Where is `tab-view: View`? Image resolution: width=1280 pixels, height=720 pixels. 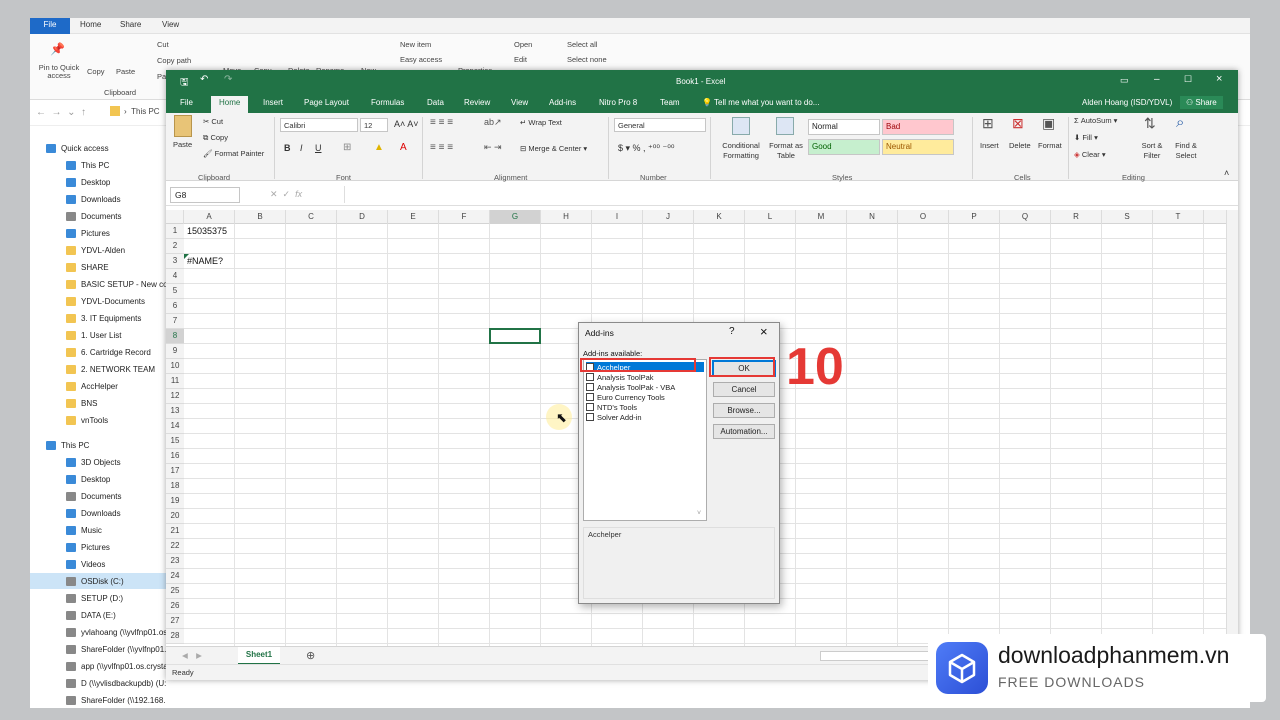 tab-view: View is located at coordinates (519, 102).